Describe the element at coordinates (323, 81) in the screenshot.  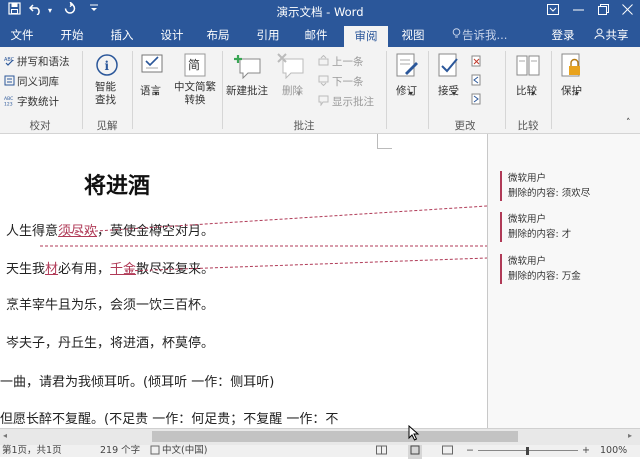
I see `next-comment-icon` at that location.